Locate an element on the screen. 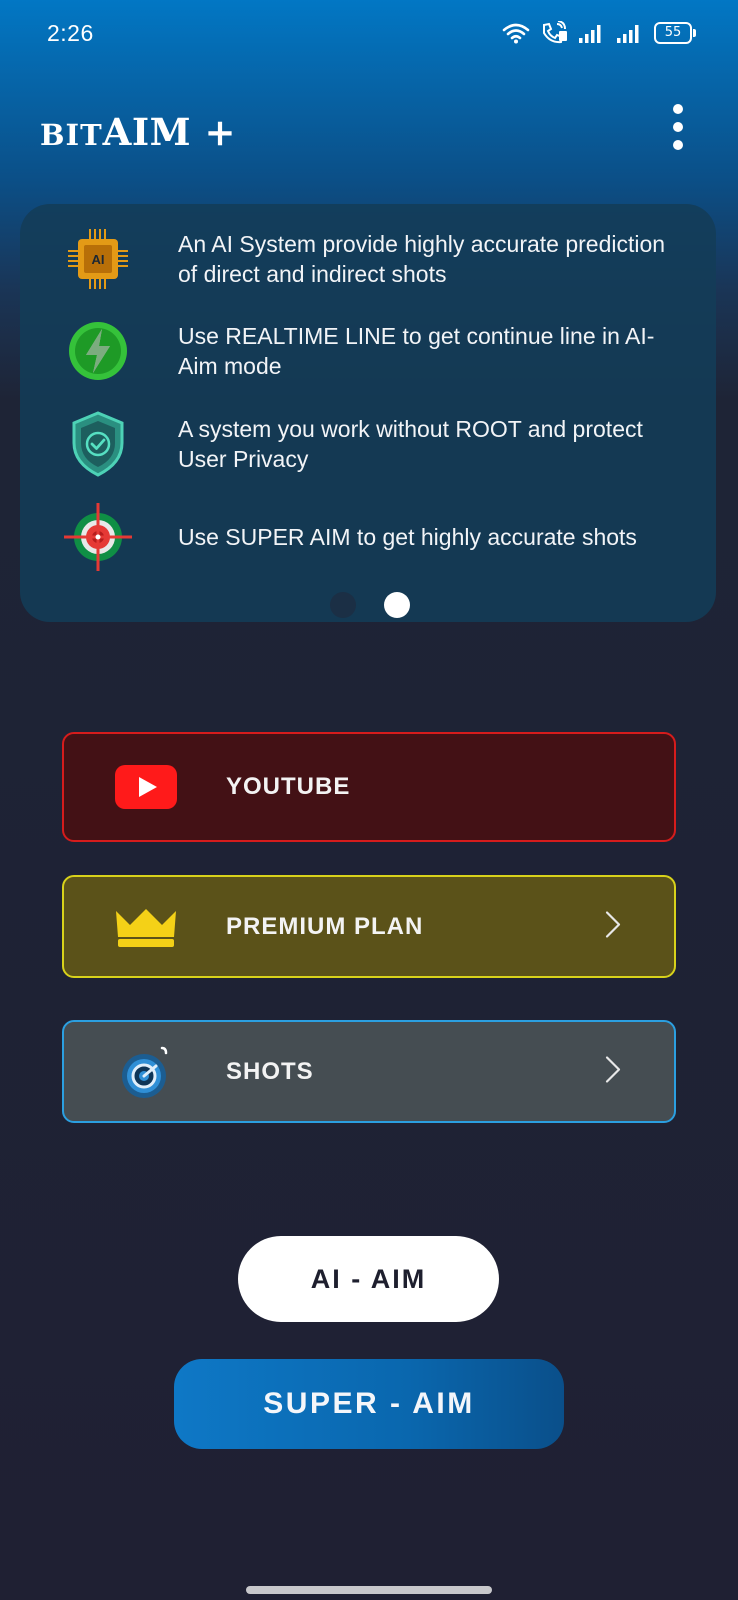 Image resolution: width=738 pixels, height=1600 pixels. crosshair-icon is located at coordinates (98, 537).